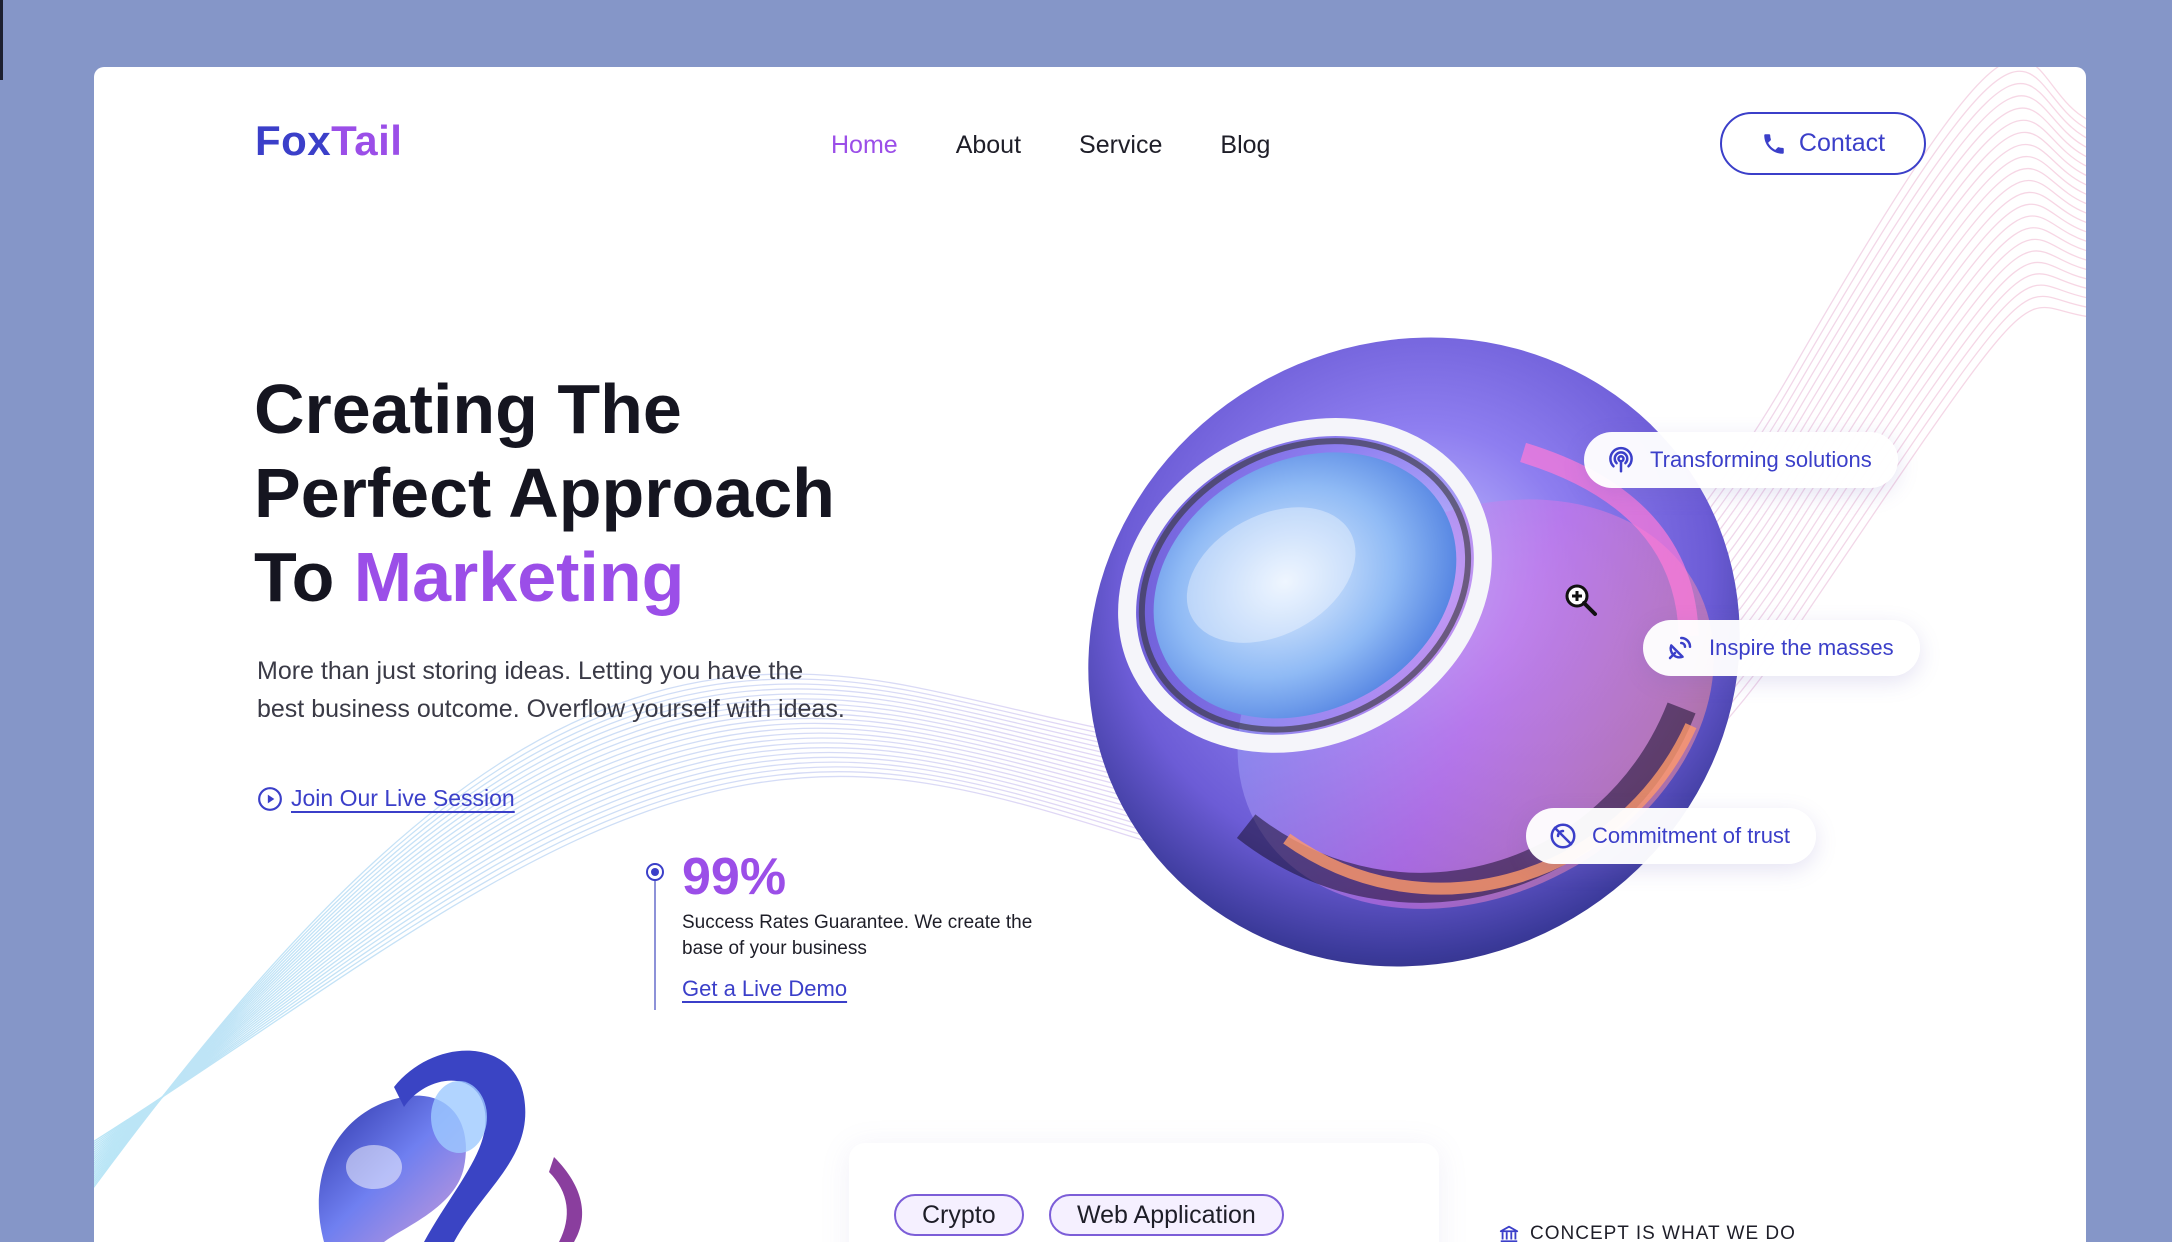 This screenshot has width=2172, height=1242. What do you see at coordinates (294, 577) in the screenshot?
I see `hero-title-prefix: To` at bounding box center [294, 577].